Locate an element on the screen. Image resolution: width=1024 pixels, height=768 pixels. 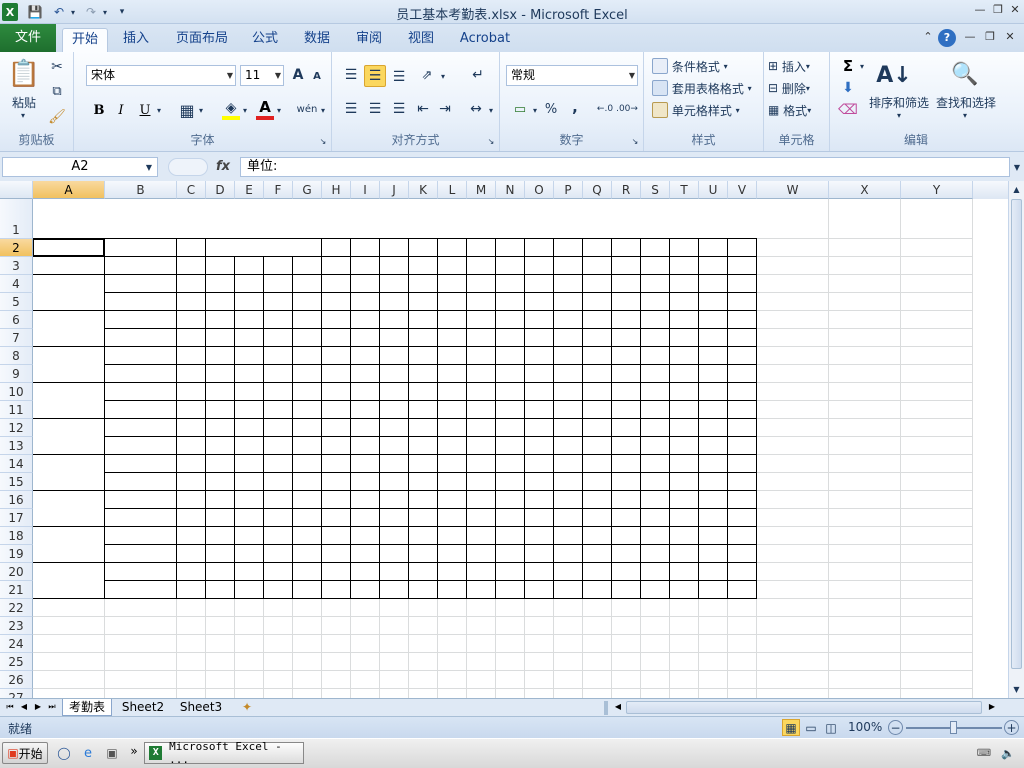
row-header-1: 1 is located at coordinates (16, 219).